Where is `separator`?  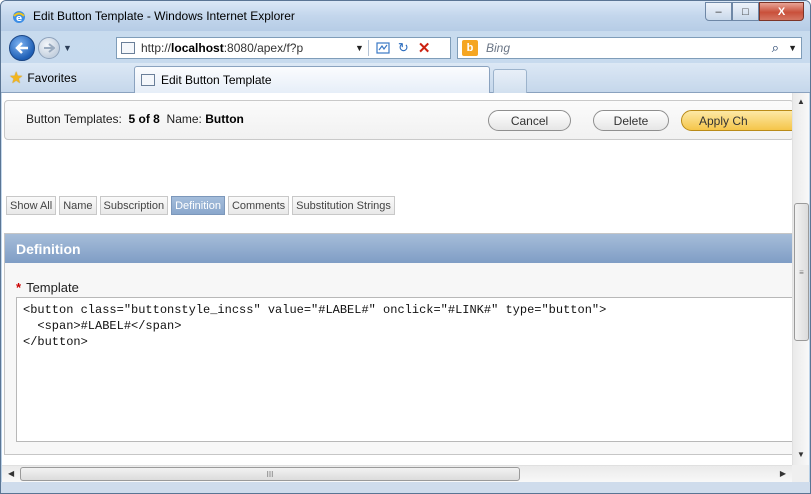
separator is located at coordinates (368, 48).